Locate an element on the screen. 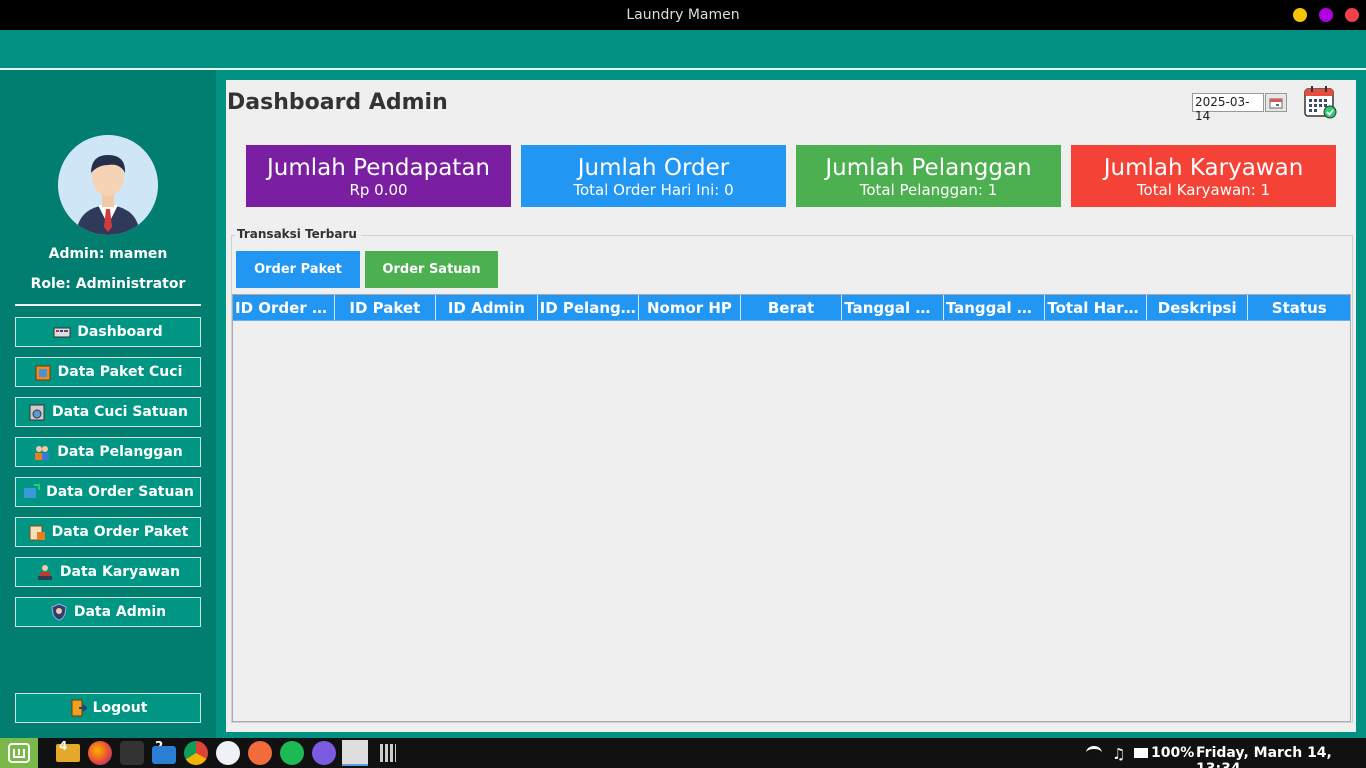 The width and height of the screenshot is (1366, 768). close-button is located at coordinates (1352, 15).